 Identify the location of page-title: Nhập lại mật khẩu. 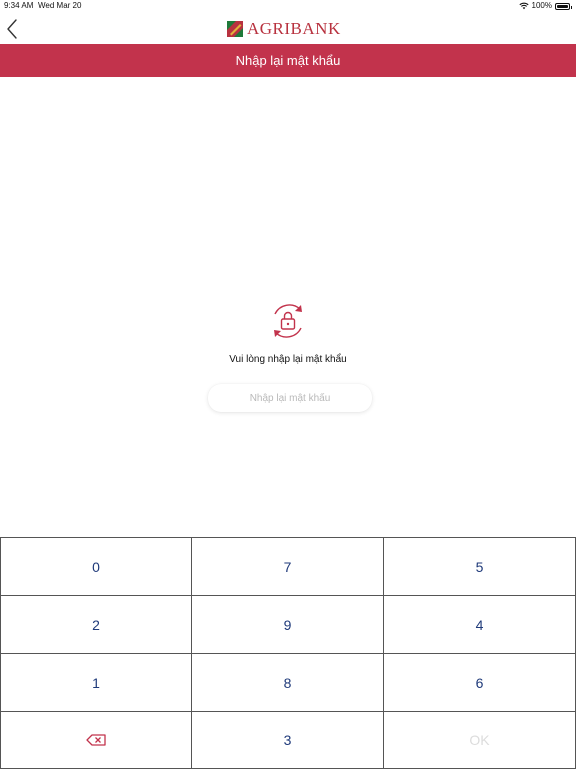
(288, 60).